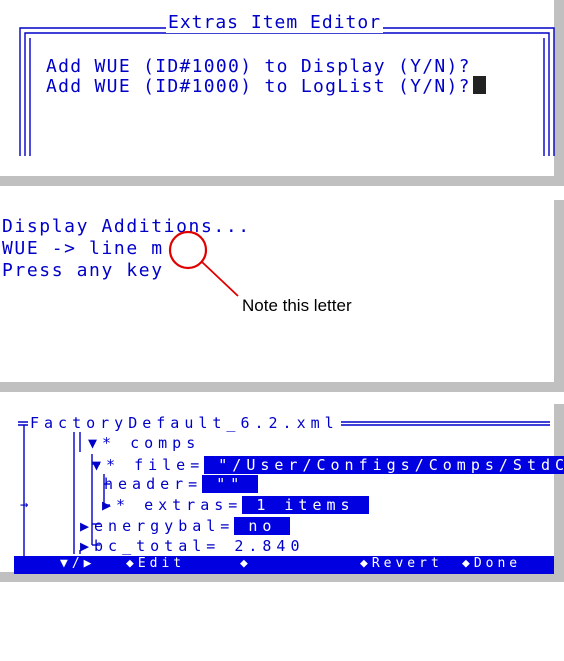  What do you see at coordinates (184, 423) in the screenshot?
I see `file-title: FactoryDefault_6.2.xml` at bounding box center [184, 423].